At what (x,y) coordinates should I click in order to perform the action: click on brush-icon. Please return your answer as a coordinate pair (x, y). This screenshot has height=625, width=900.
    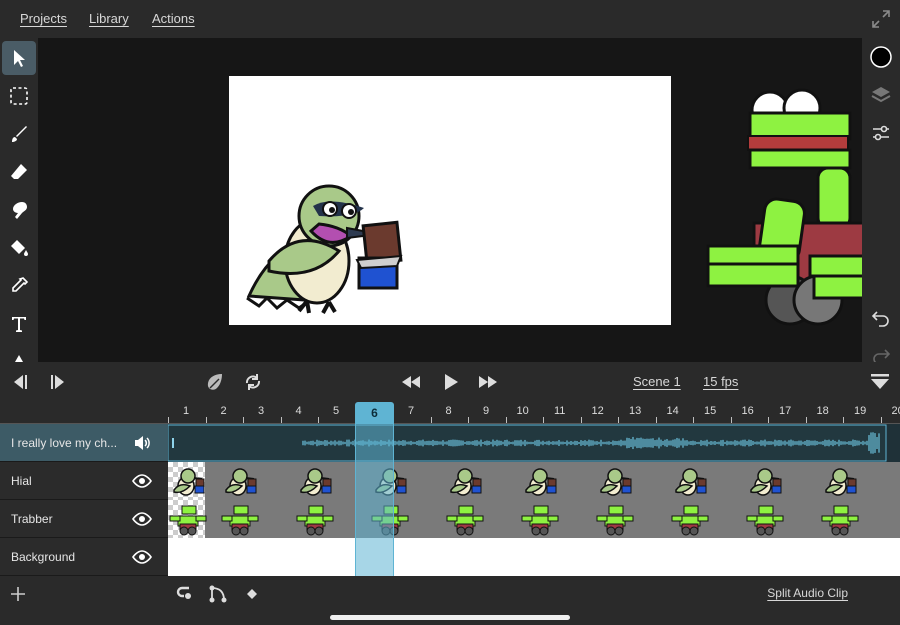
    Looking at the image, I should click on (19, 134).